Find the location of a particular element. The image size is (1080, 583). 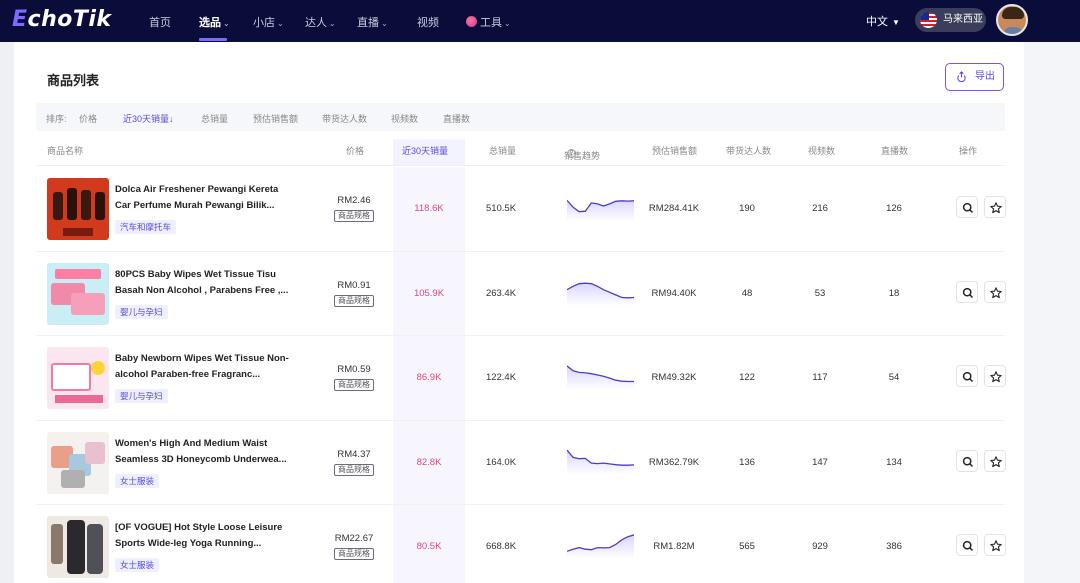

col-revenue: 预估销售额 is located at coordinates (674, 150).